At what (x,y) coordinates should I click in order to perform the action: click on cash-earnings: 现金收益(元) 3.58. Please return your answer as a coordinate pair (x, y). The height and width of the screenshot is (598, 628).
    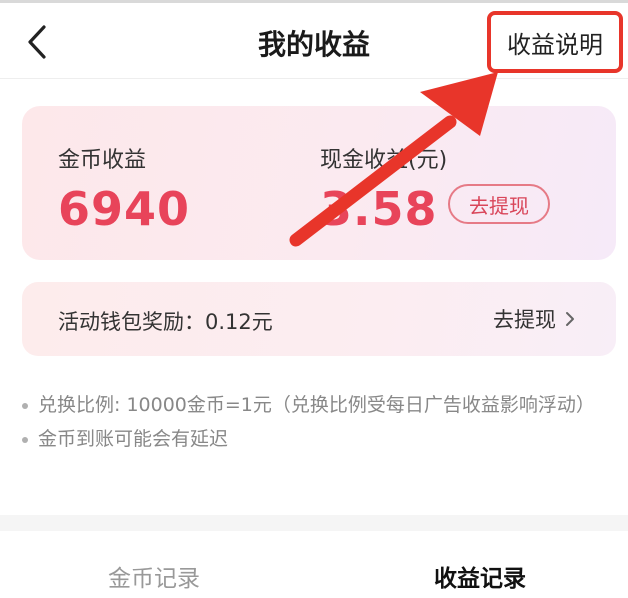
    Looking at the image, I should click on (383, 189).